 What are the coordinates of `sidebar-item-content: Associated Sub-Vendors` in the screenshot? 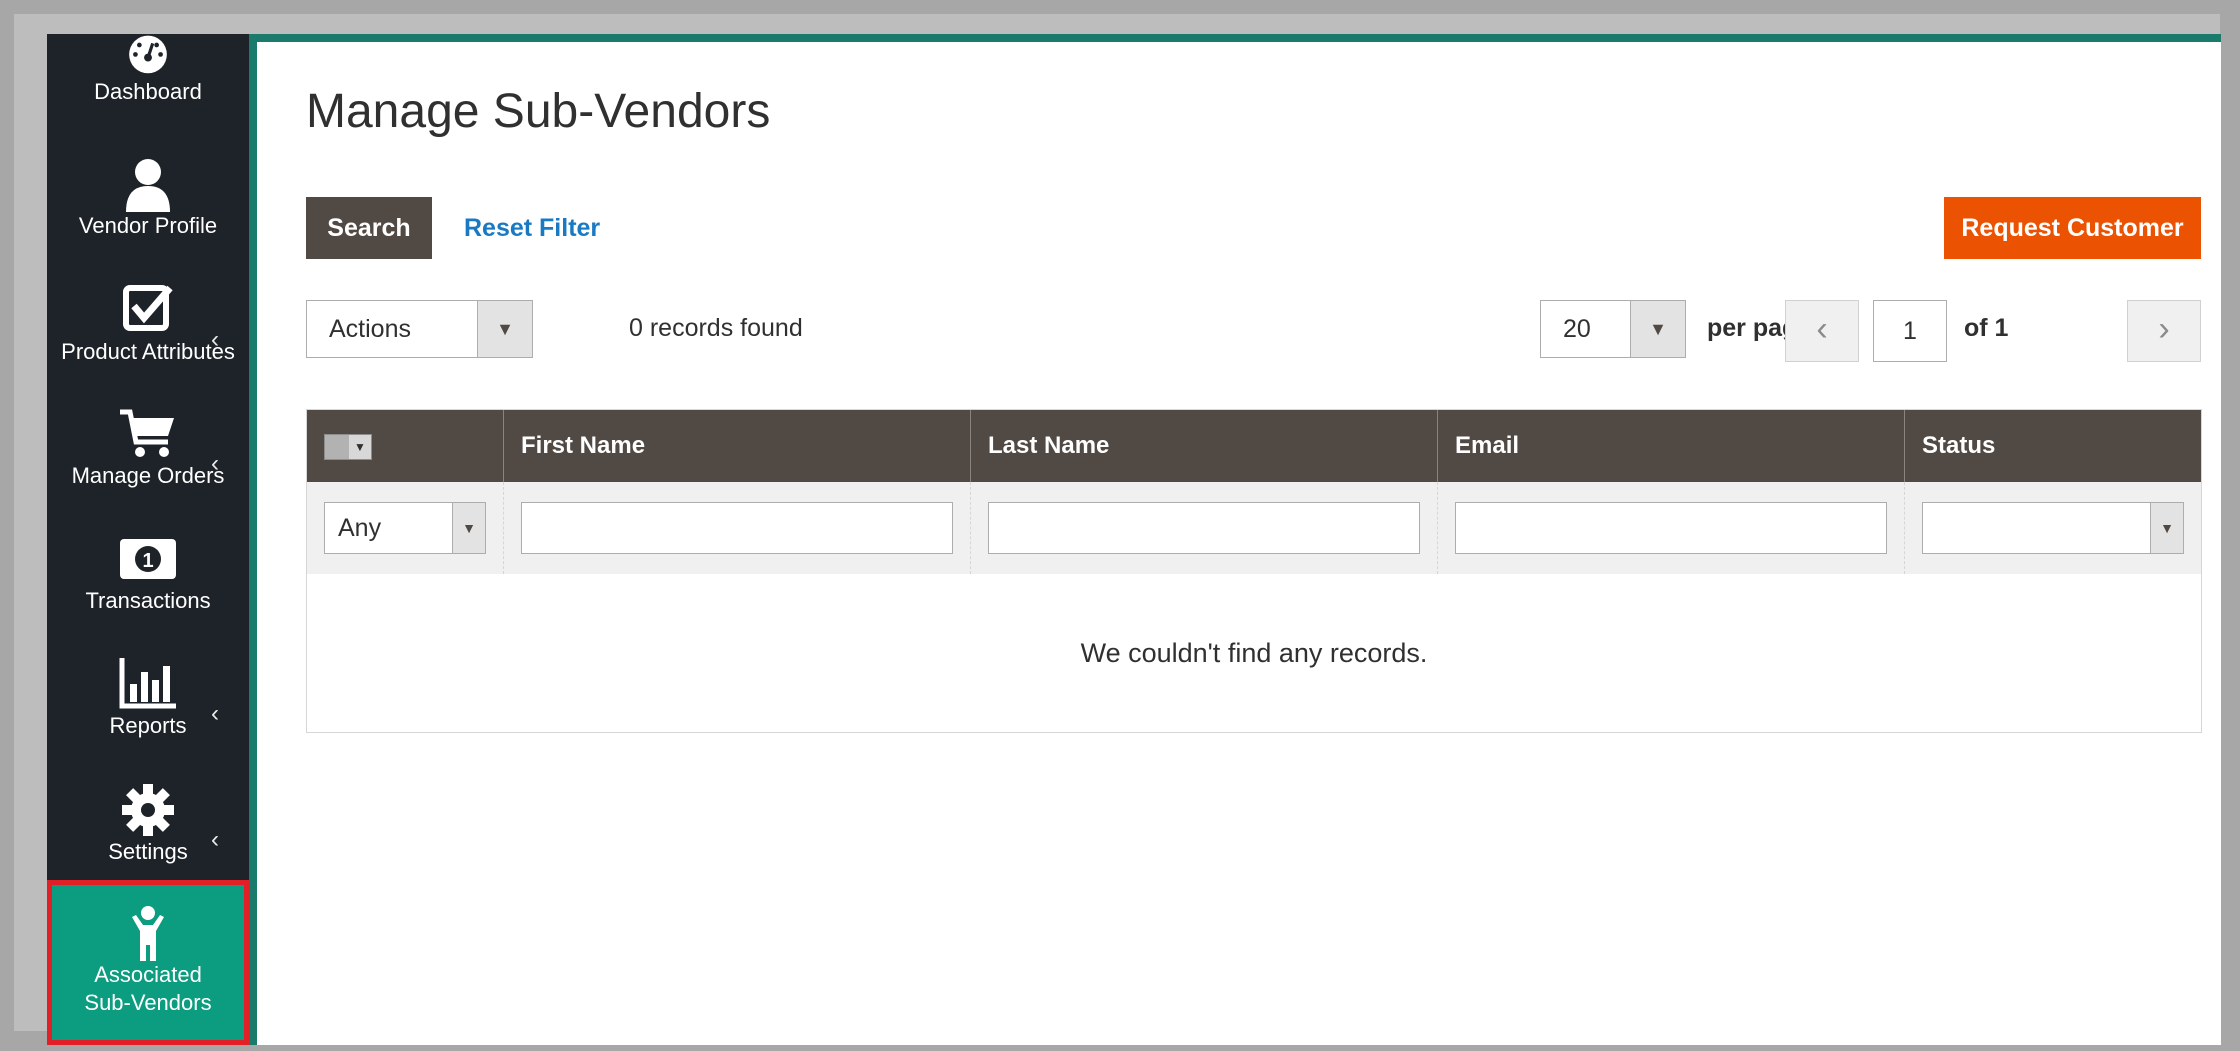 It's located at (148, 961).